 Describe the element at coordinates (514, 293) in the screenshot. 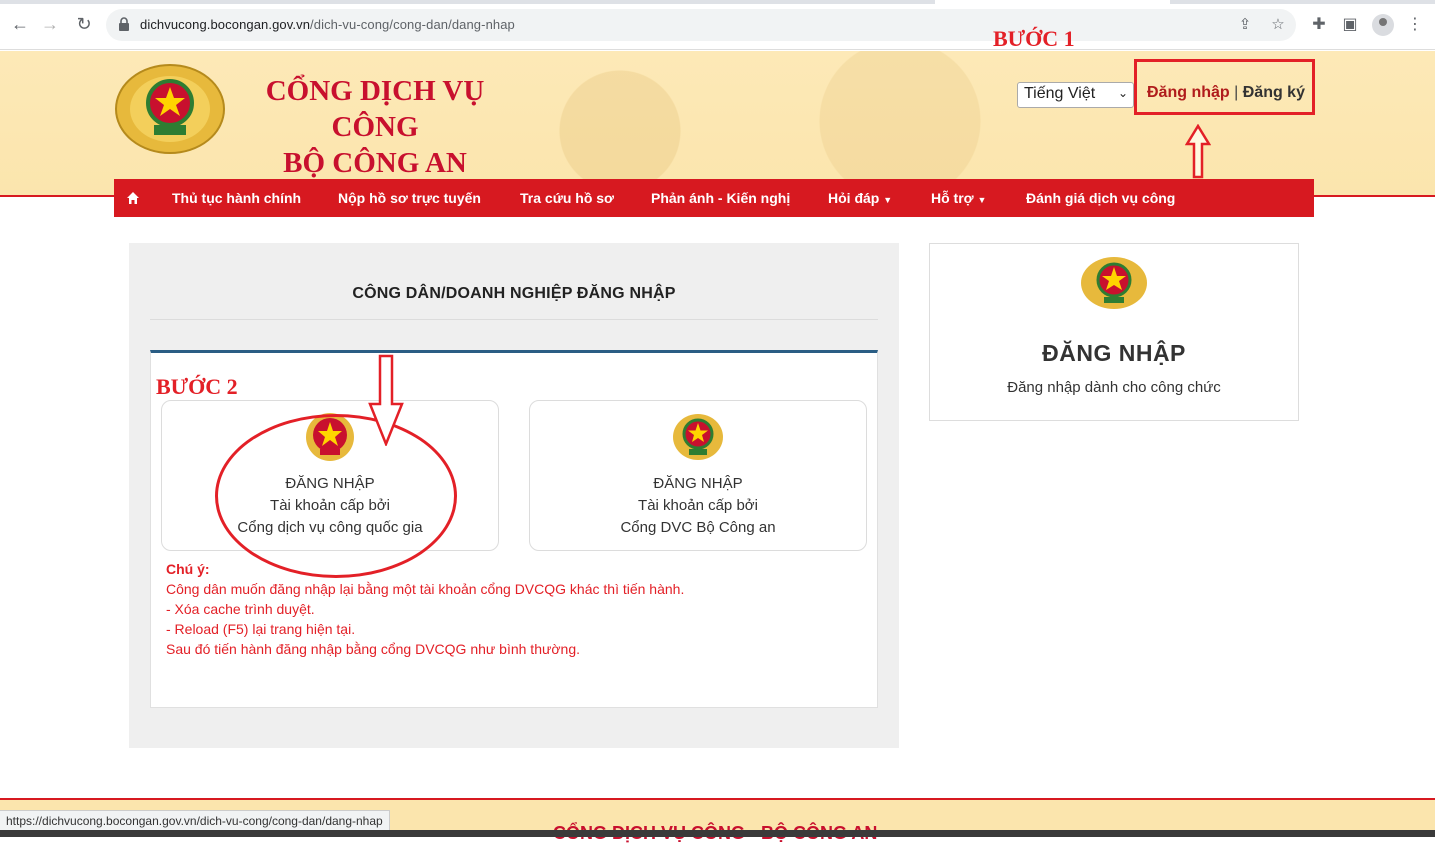

I see `panel-title: CÔNG DÂN/DOANH NGHIỆP ĐĂNG NHẬP` at that location.